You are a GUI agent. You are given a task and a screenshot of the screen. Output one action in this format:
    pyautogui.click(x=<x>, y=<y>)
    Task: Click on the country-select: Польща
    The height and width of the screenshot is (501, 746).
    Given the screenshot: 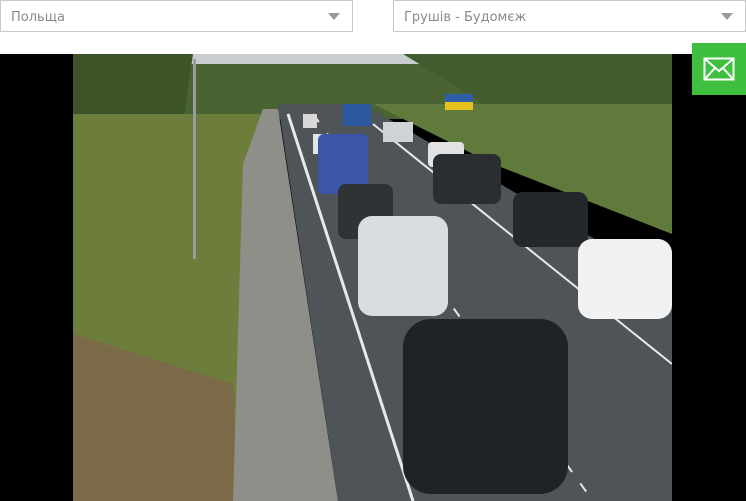 What is the action you would take?
    pyautogui.click(x=176, y=16)
    